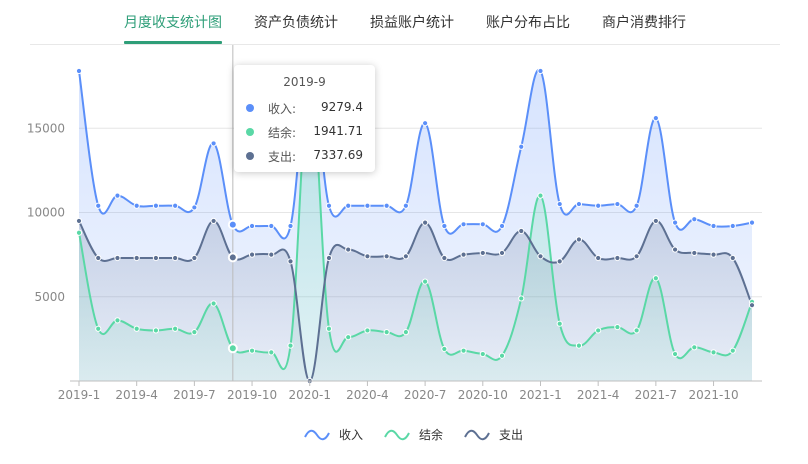 This screenshot has height=464, width=808. Describe the element at coordinates (173, 22) in the screenshot. I see `tab-monthly-income-expense: 月度收支统计图` at that location.